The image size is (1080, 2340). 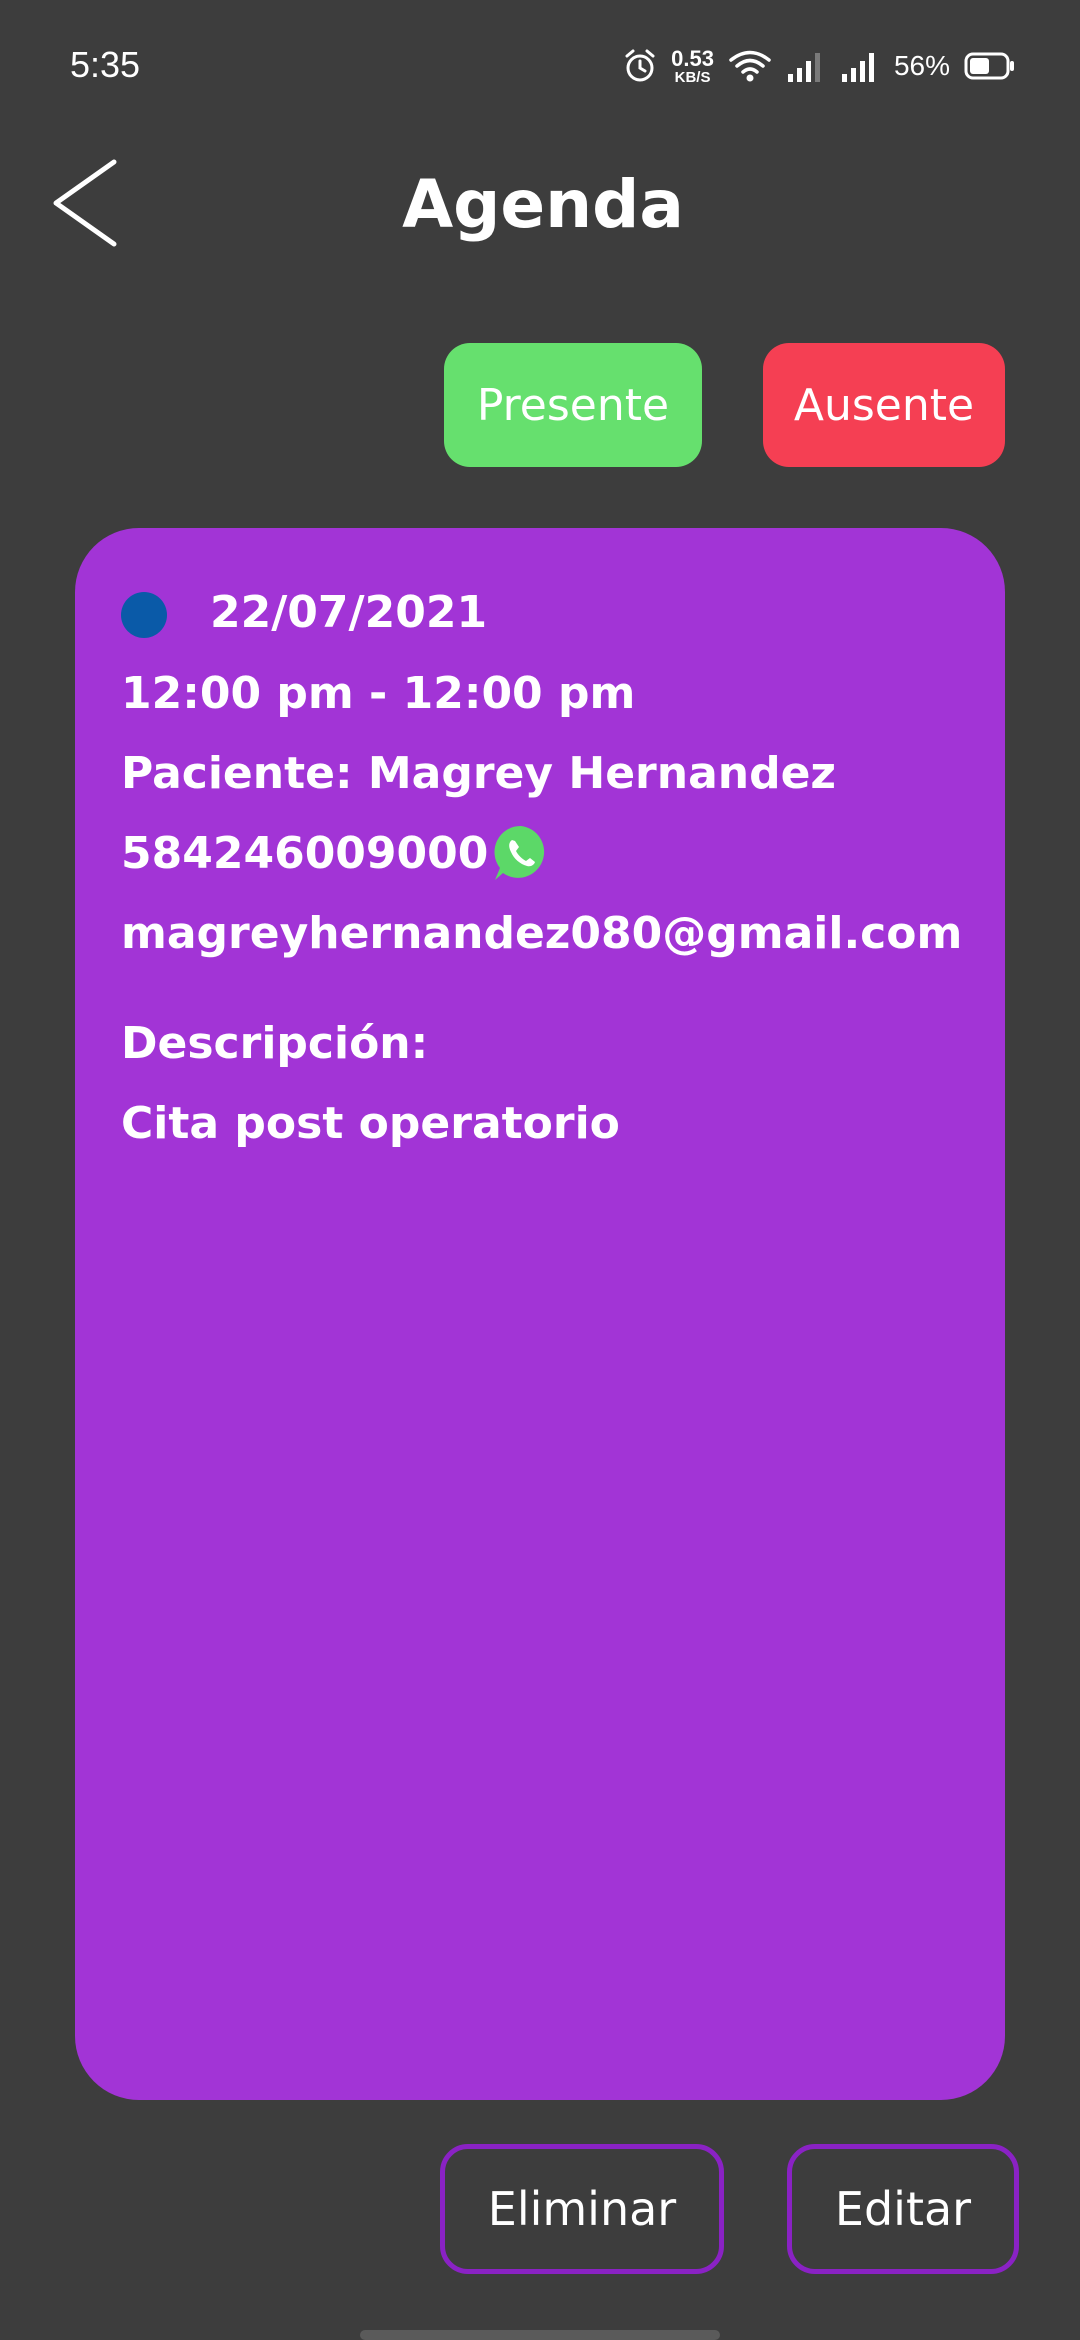 I want to click on home-indicator, so click(x=540, y=2335).